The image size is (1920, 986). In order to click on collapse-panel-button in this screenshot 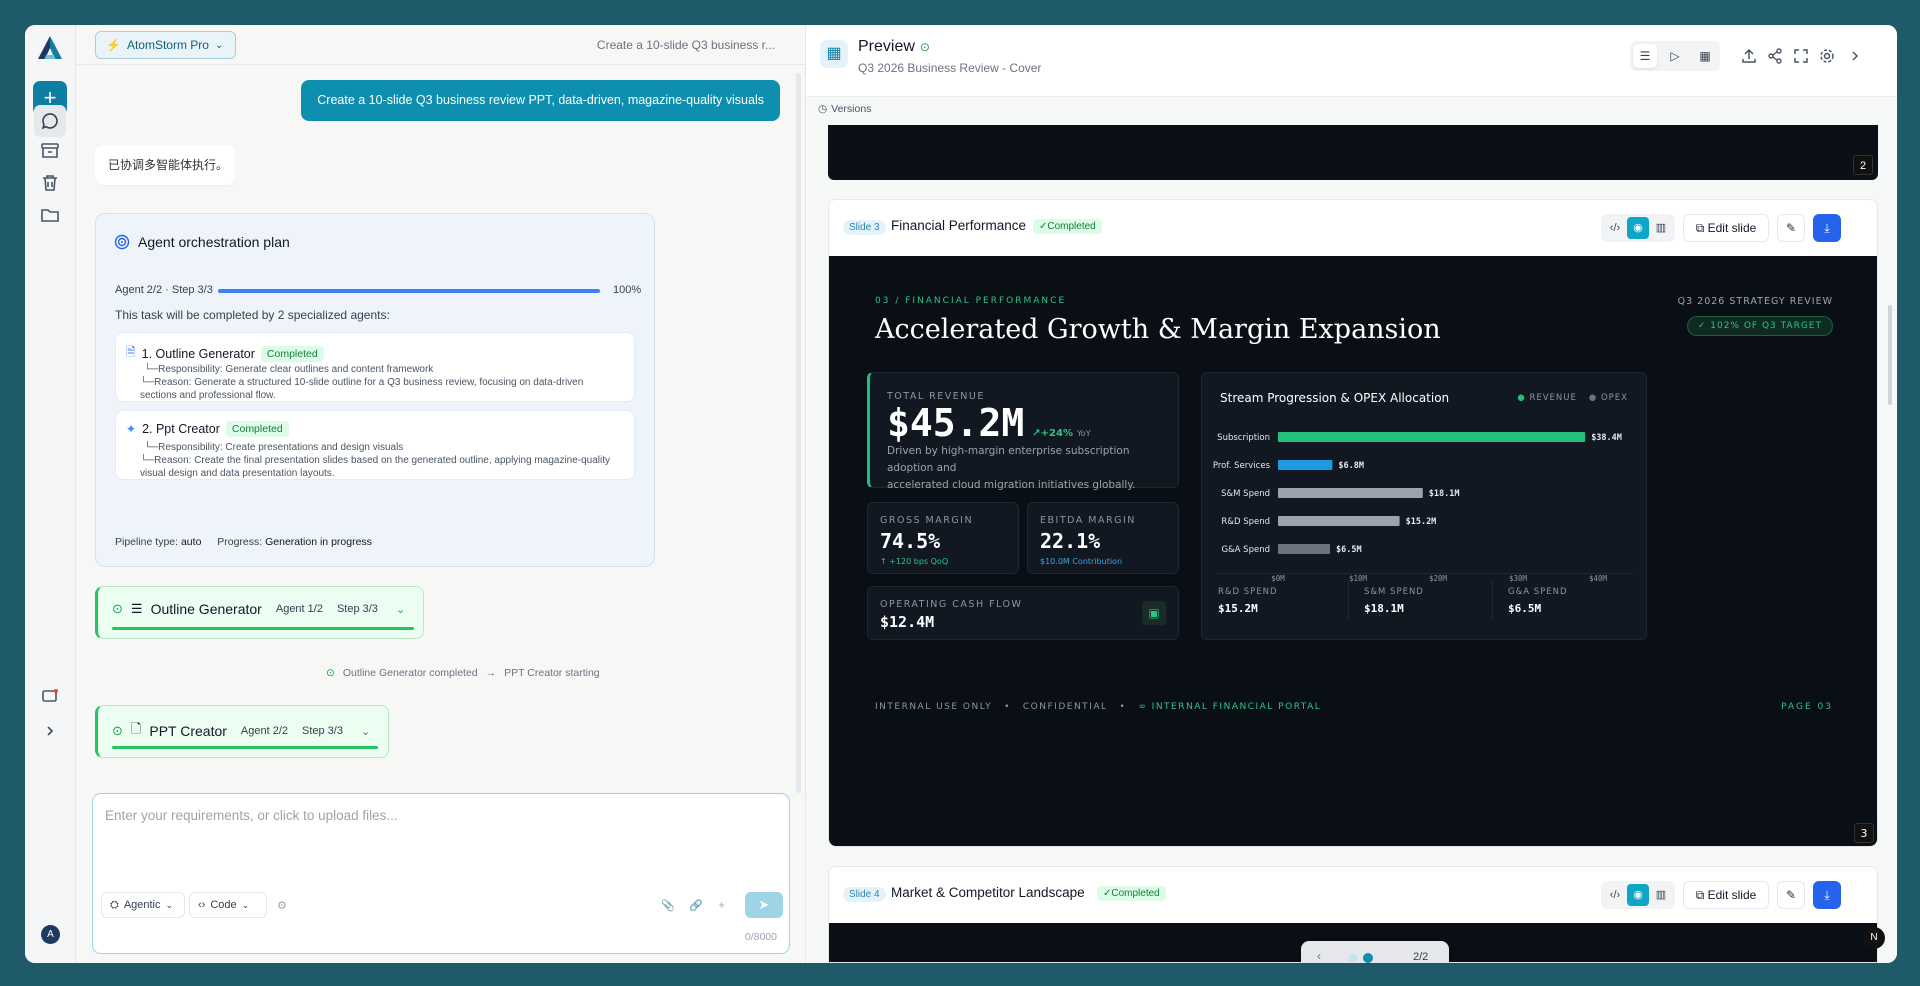, I will do `click(1855, 56)`.